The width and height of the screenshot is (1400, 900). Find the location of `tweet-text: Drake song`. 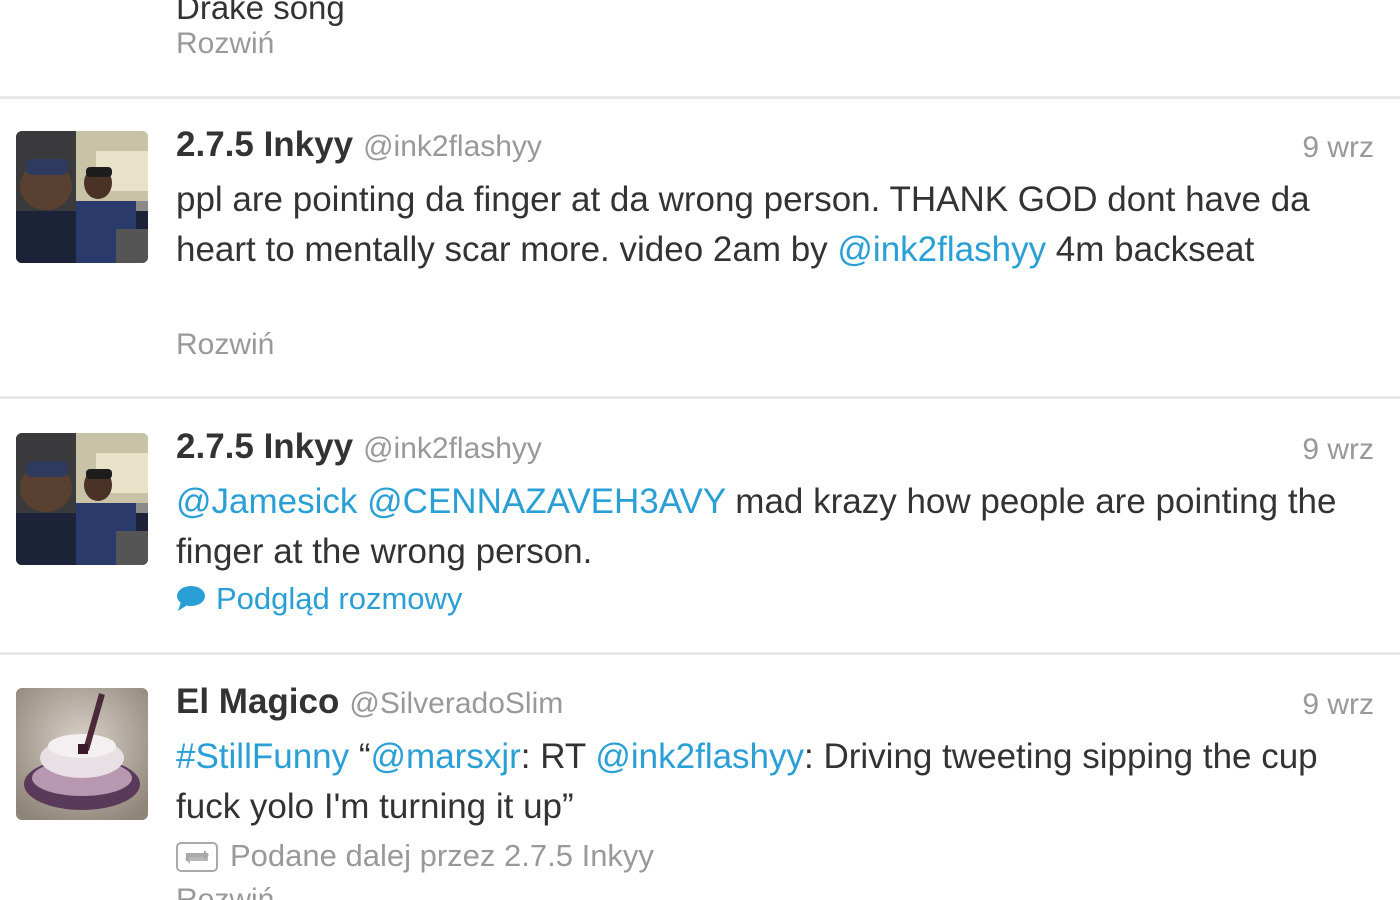

tweet-text: Drake song is located at coordinates (260, 13).